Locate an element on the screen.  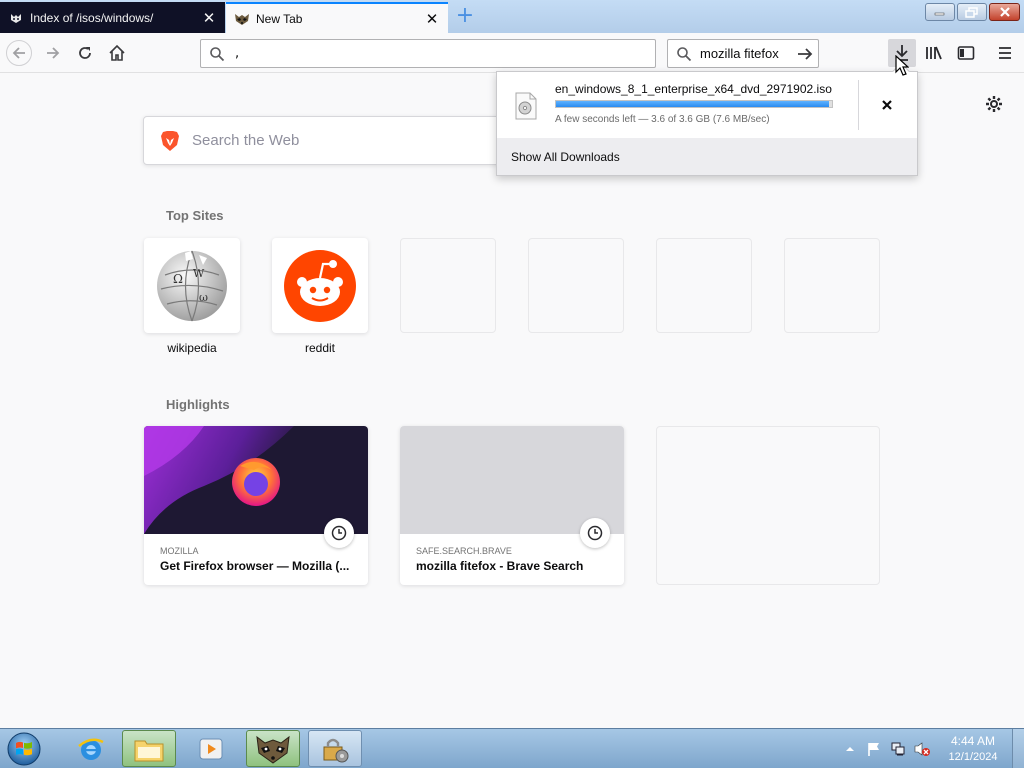
raccoon-browser-icon is located at coordinates (273, 749).